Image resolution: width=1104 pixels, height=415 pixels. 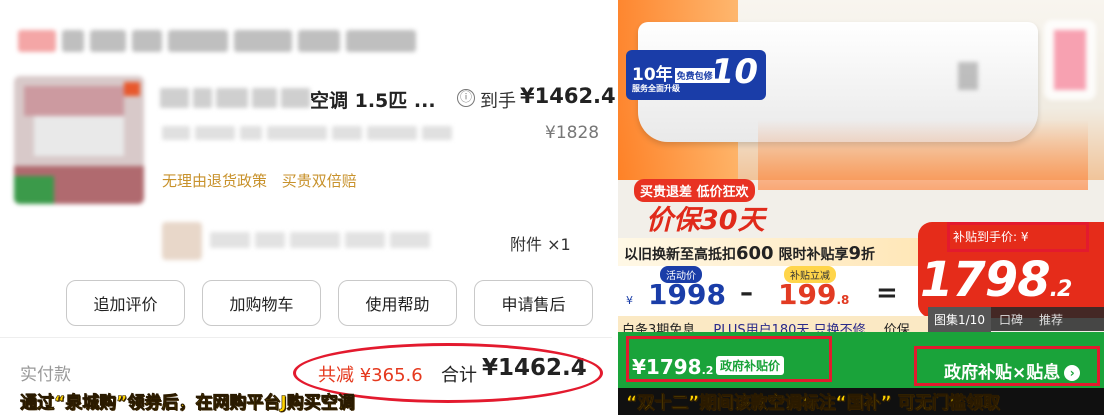 I want to click on caption-left: 通过“泉城购”领券后，在网购平台J购买空调, so click(x=187, y=403).